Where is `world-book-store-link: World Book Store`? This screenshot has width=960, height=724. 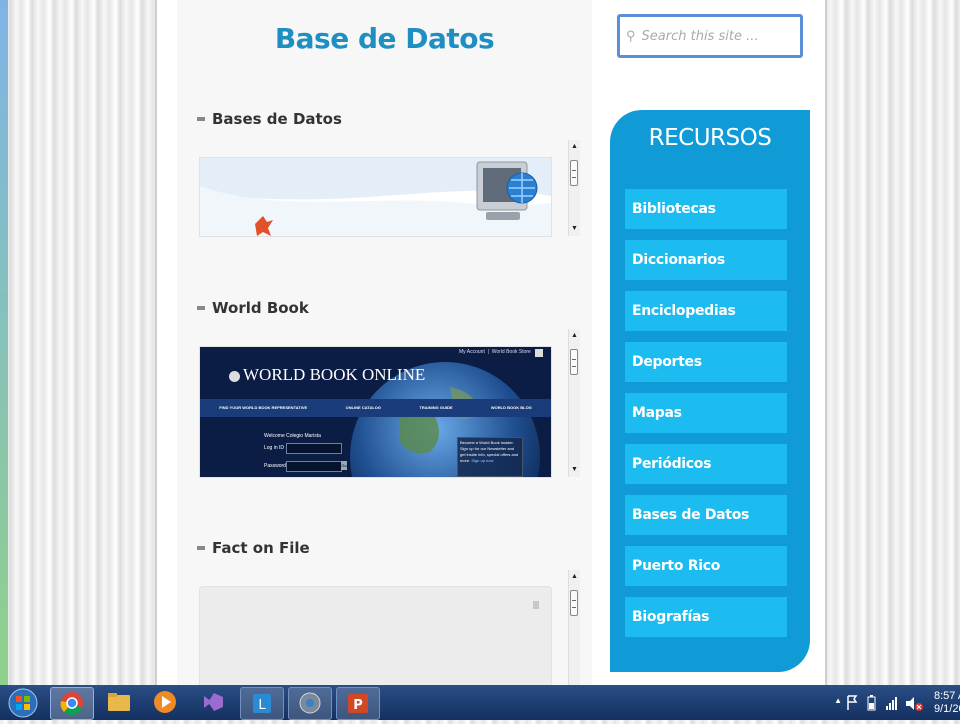
world-book-store-link: World Book Store is located at coordinates (511, 352).